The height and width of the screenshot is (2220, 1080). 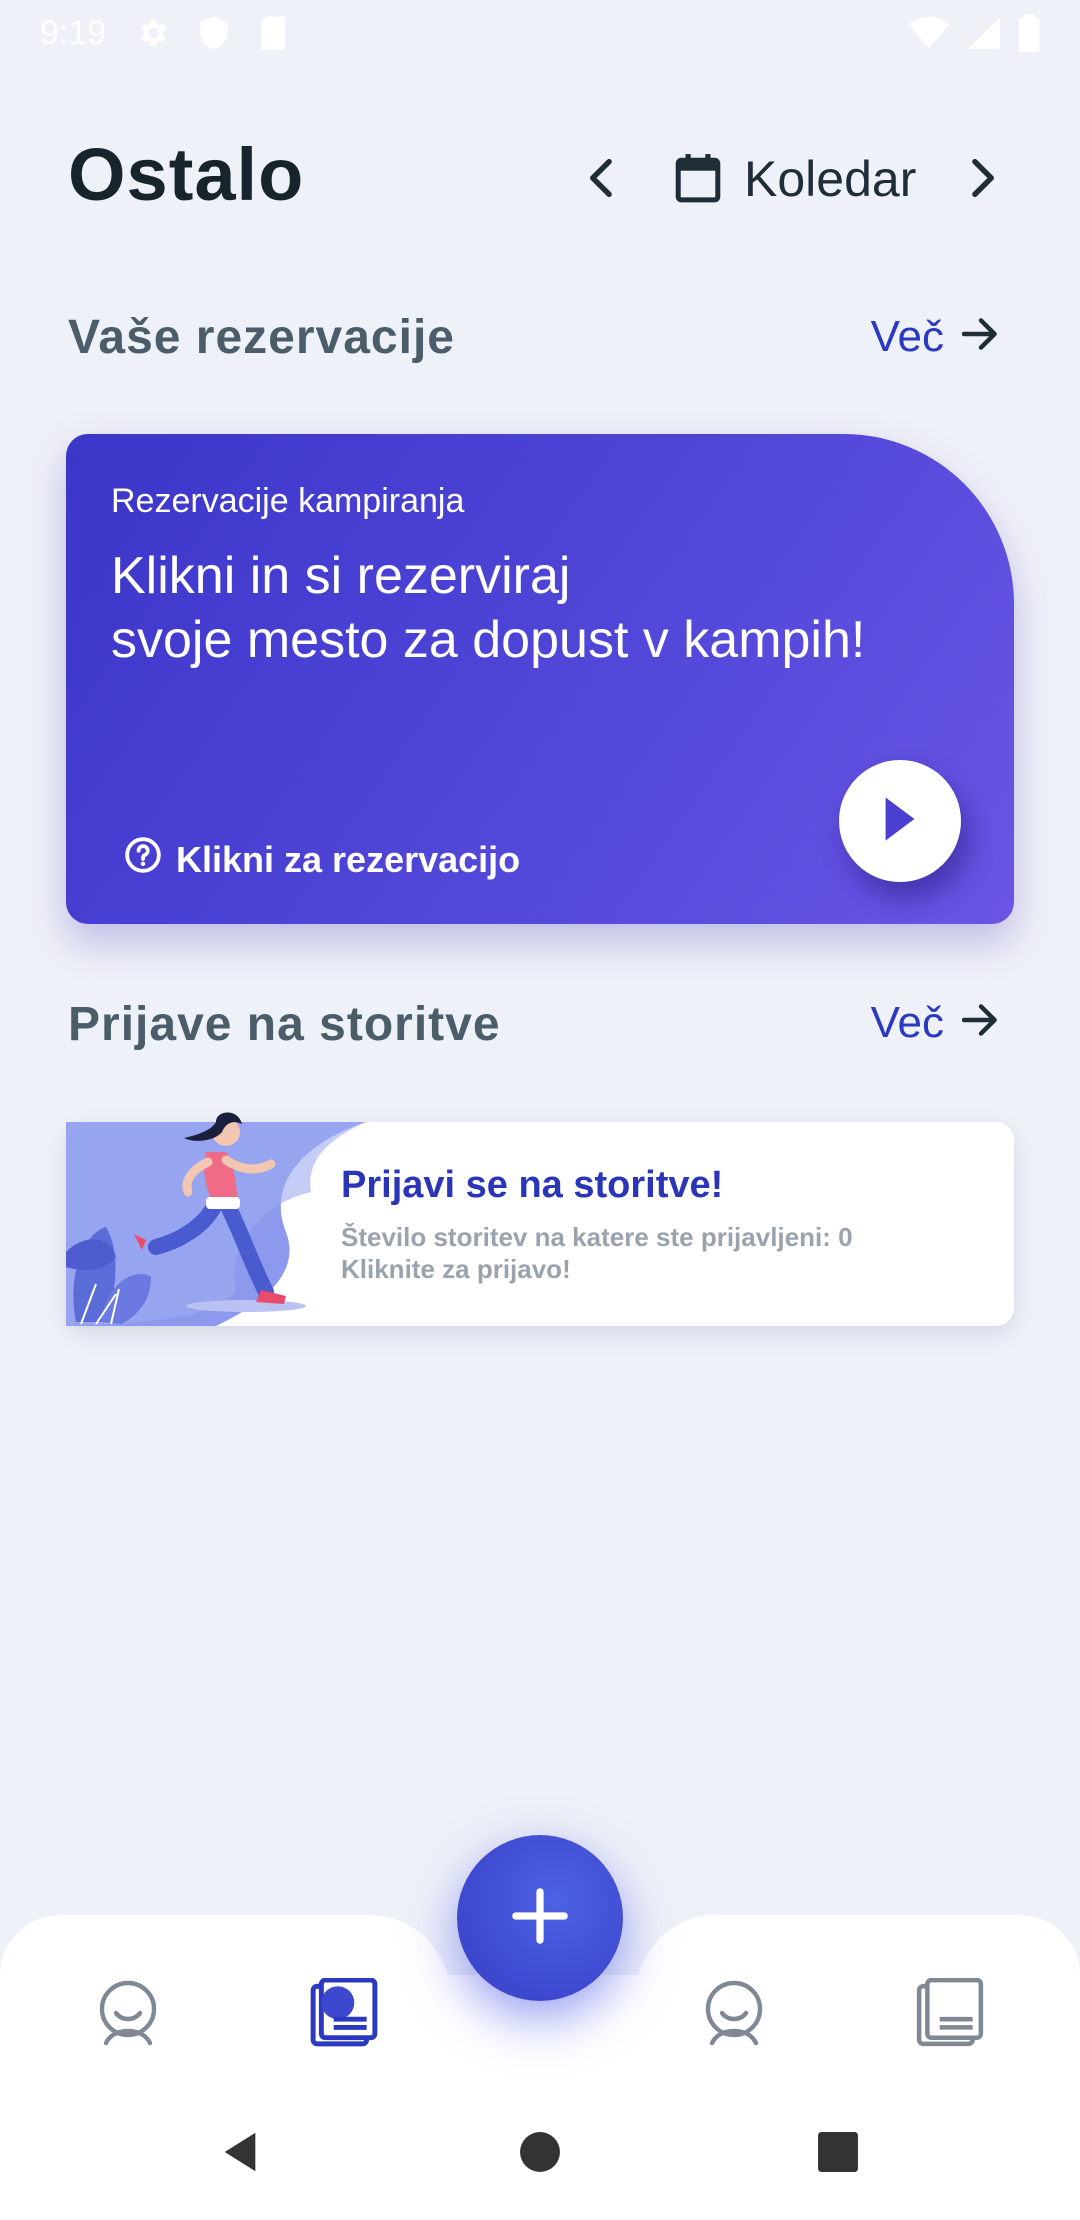 I want to click on reservations-section-title: Vaše rezervacije, so click(x=261, y=337).